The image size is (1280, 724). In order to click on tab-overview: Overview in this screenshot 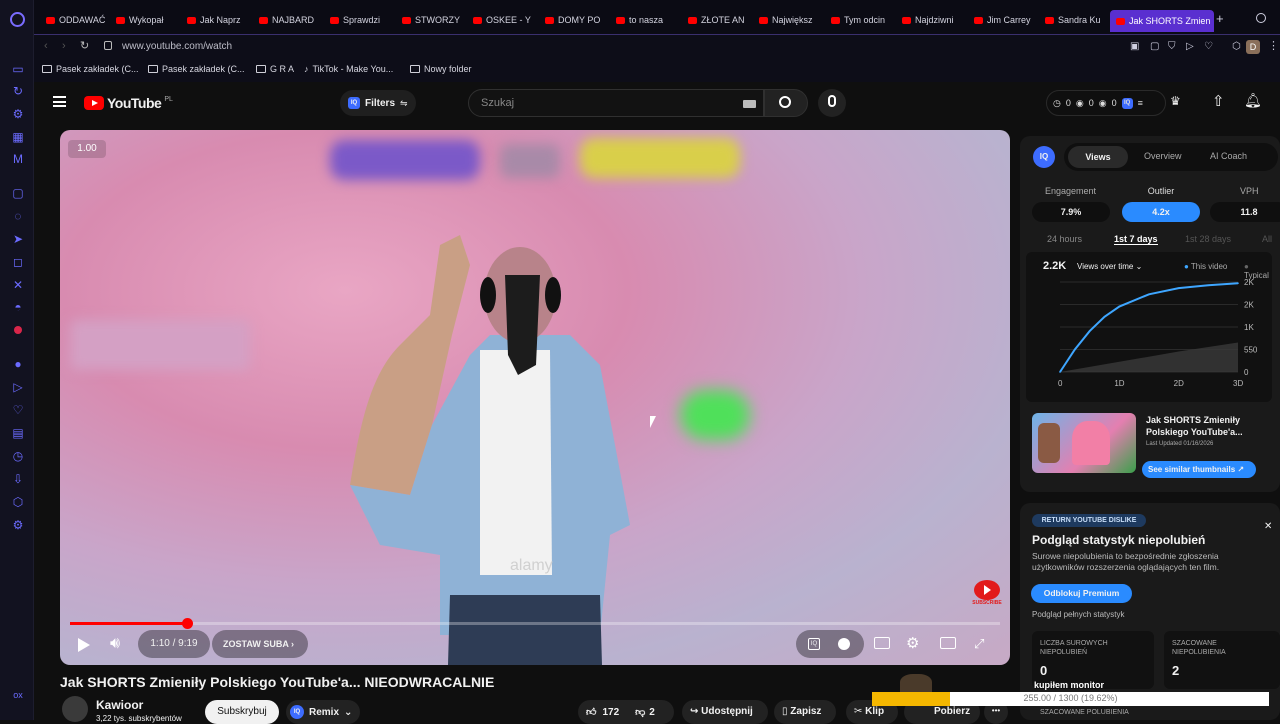, I will do `click(1163, 156)`.